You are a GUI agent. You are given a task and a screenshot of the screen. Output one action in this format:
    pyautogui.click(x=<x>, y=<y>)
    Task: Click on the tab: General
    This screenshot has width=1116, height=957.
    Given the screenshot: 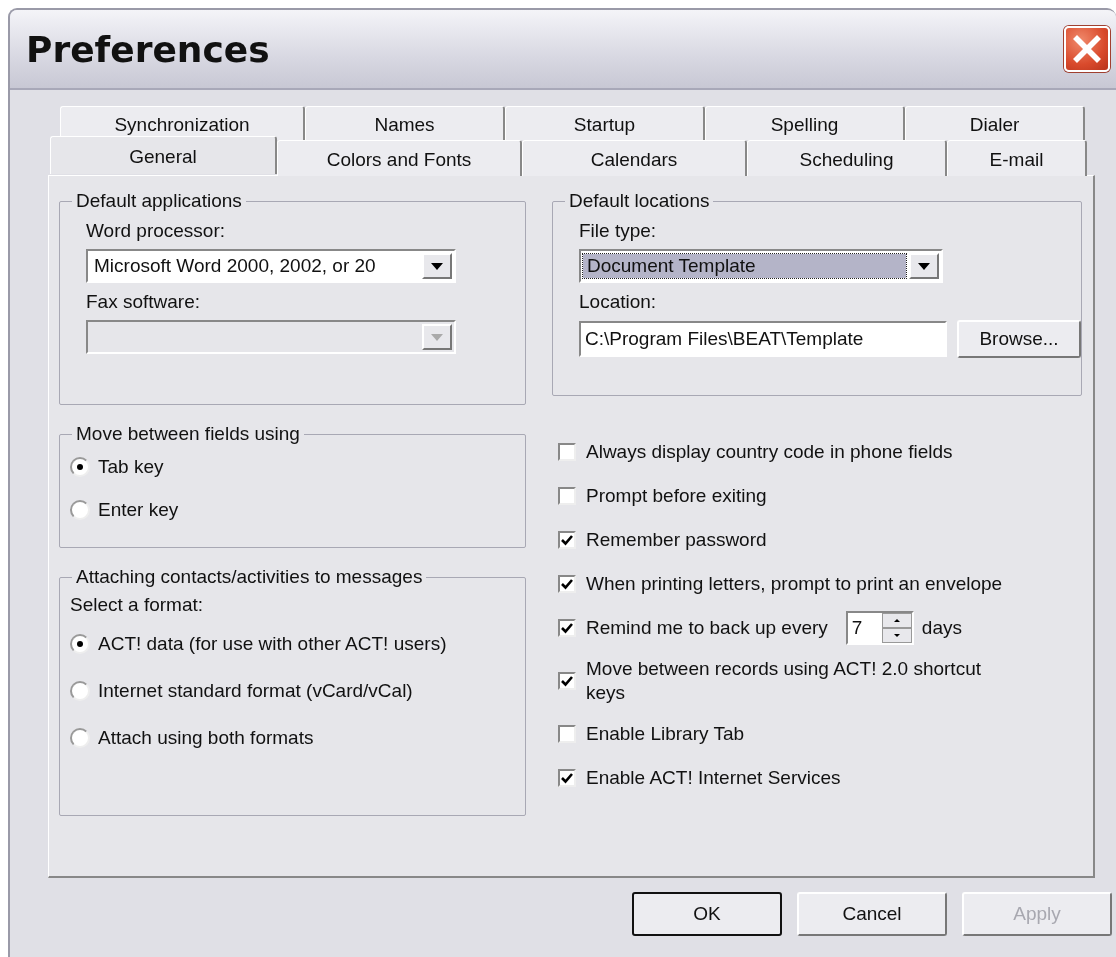 What is the action you would take?
    pyautogui.click(x=163, y=155)
    